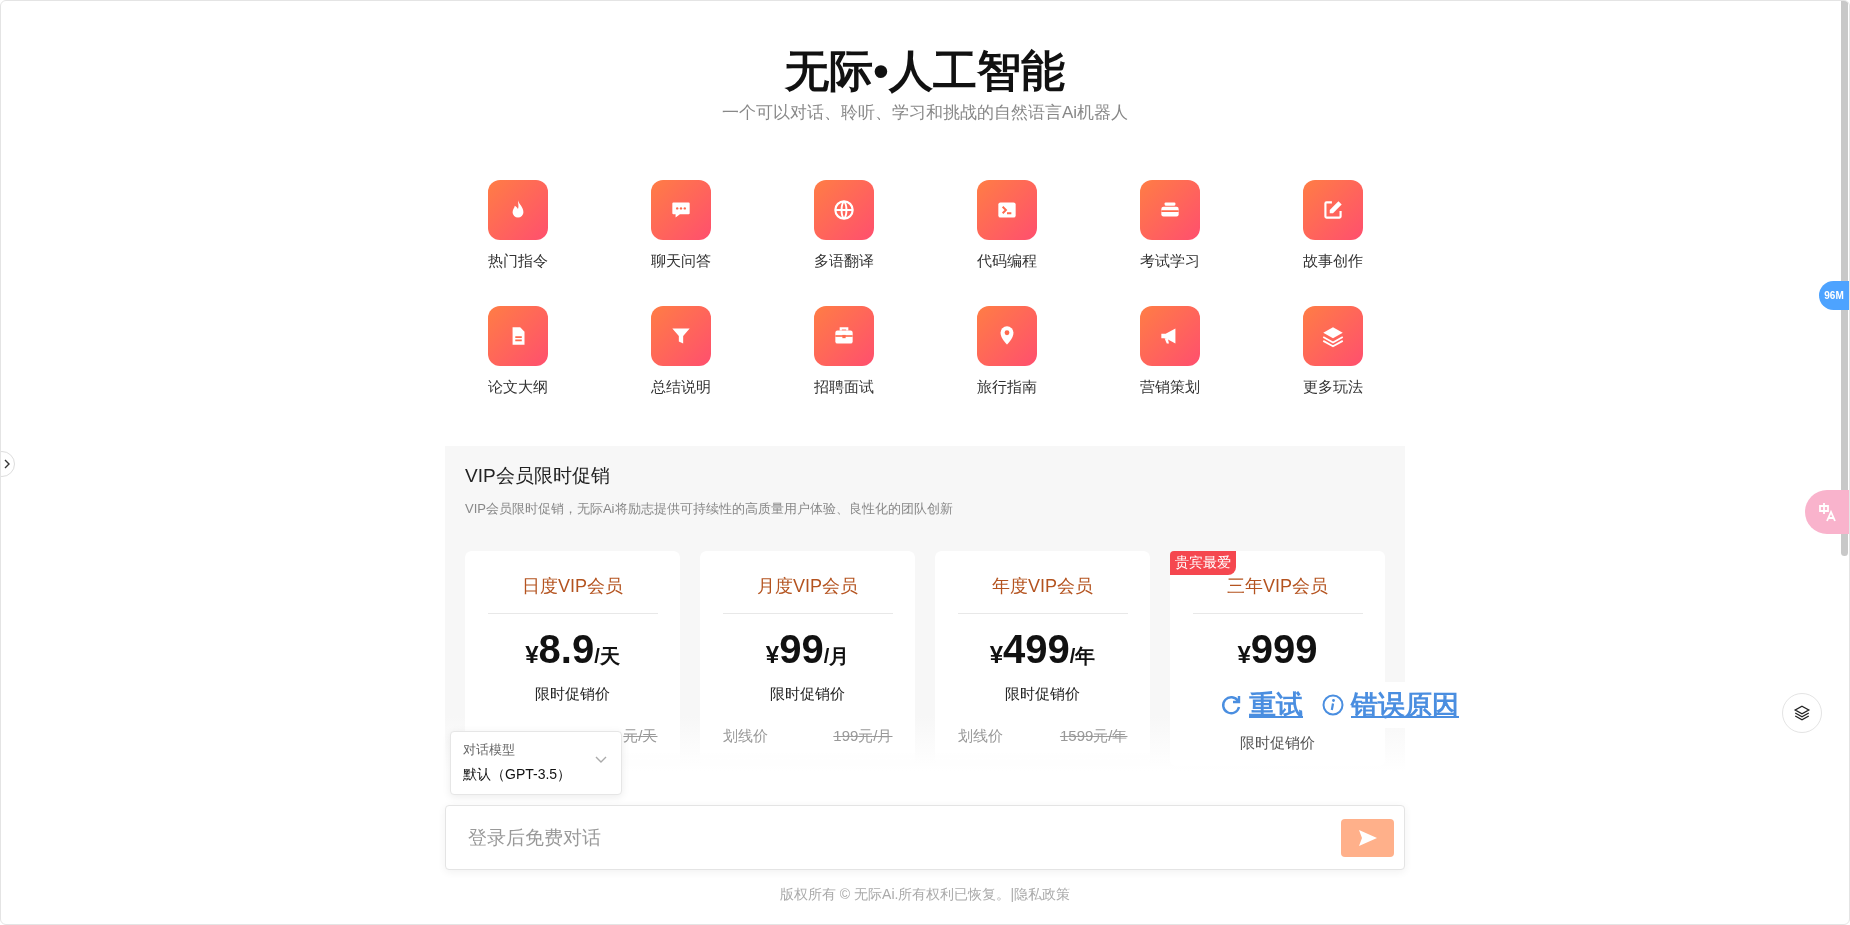 This screenshot has height=925, width=1850. I want to click on copyright-text: 版权所有 © 无际Ai.所有权利已恢复。|, so click(897, 894).